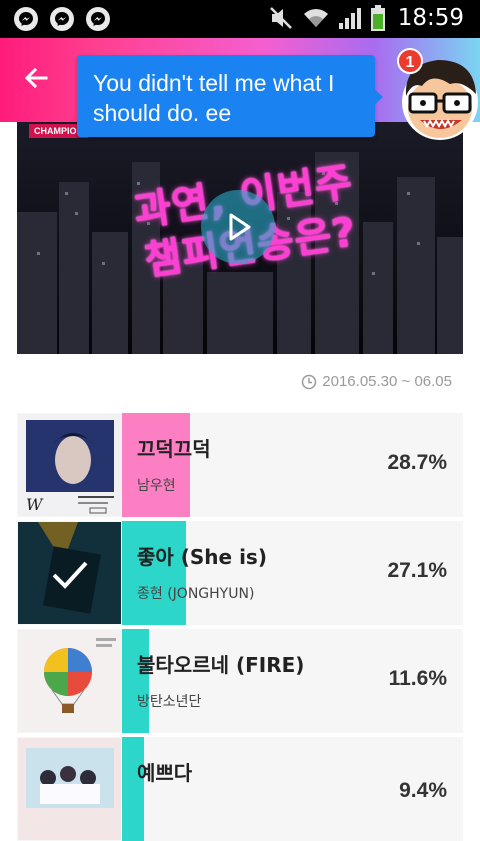 Image resolution: width=480 pixels, height=841 pixels. I want to click on arrow-left-icon, so click(36, 78).